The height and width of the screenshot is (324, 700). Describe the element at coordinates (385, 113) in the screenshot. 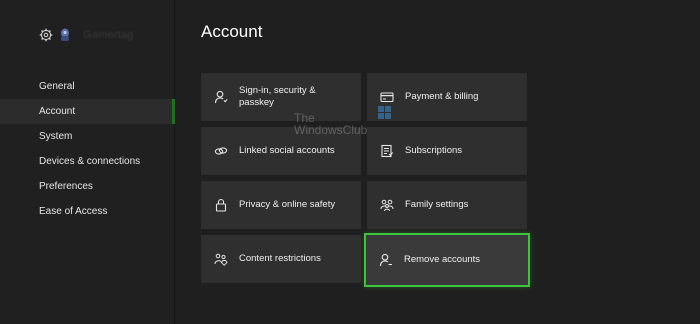

I see `watermark-logo-icon` at that location.